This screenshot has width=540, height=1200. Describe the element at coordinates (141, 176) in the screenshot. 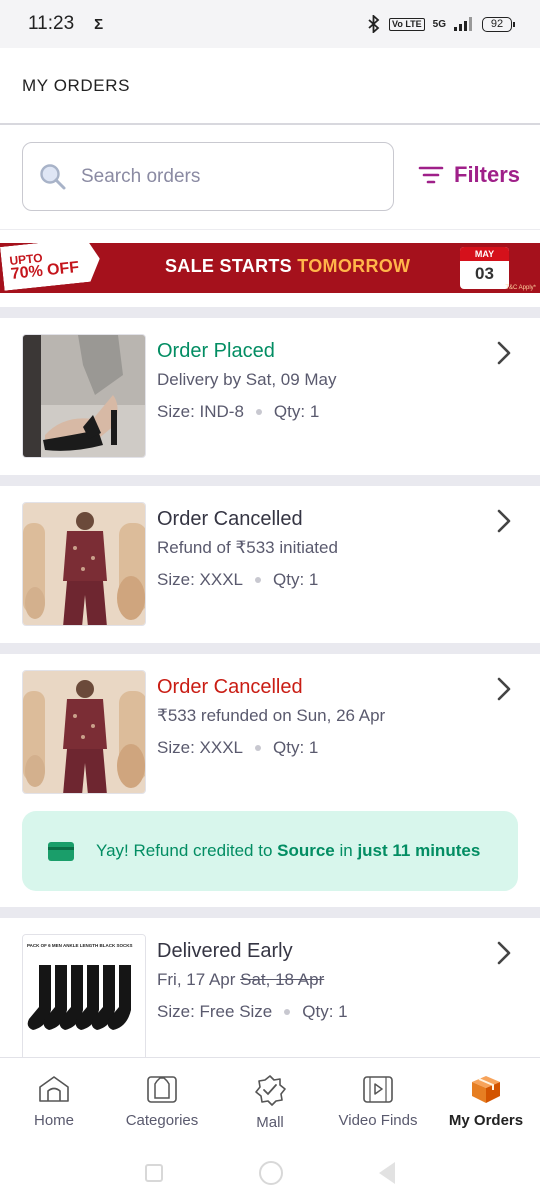

I see `search-placeholder: Search orders` at that location.